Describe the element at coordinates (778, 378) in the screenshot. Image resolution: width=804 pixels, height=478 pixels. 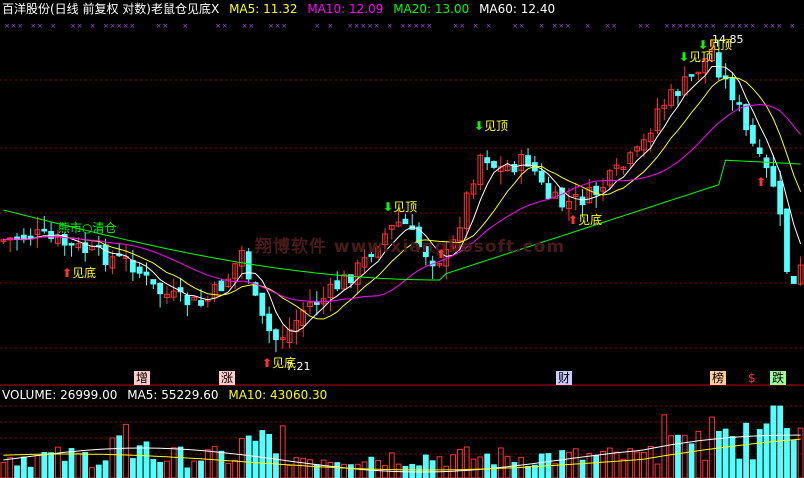
I see `event-marker-跌: 跌` at that location.